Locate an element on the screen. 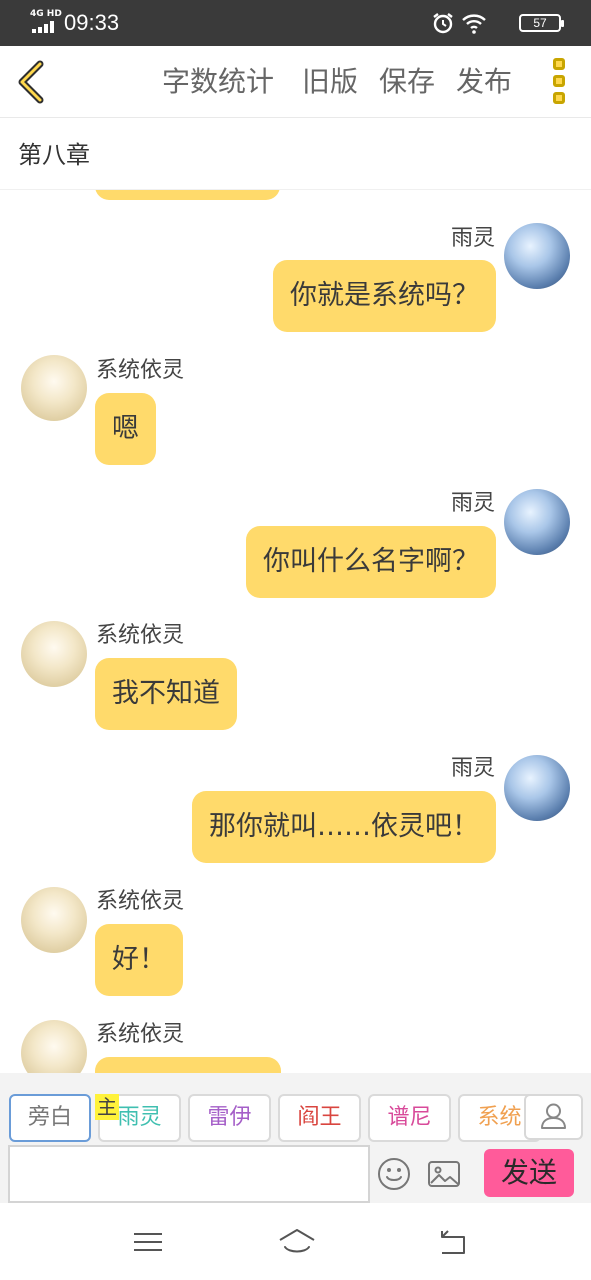  wifi-icon is located at coordinates (474, 24).